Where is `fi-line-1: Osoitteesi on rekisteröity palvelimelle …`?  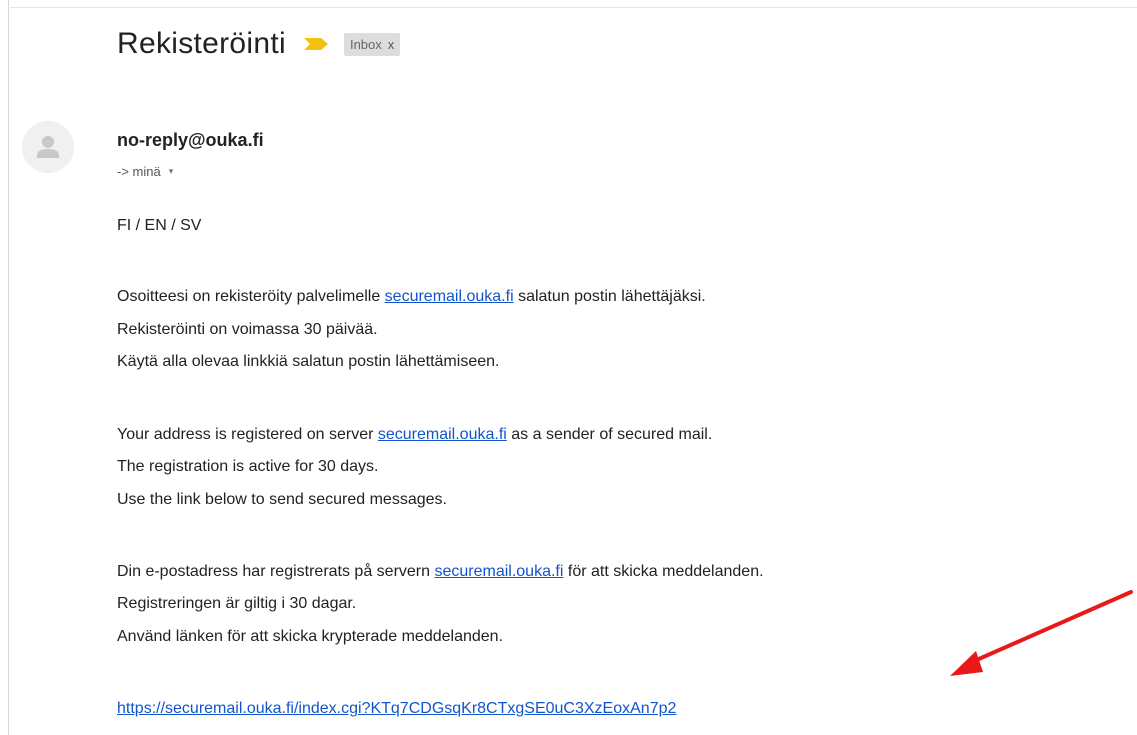
fi-line-1: Osoitteesi on rekisteröity palvelimelle … is located at coordinates (411, 296).